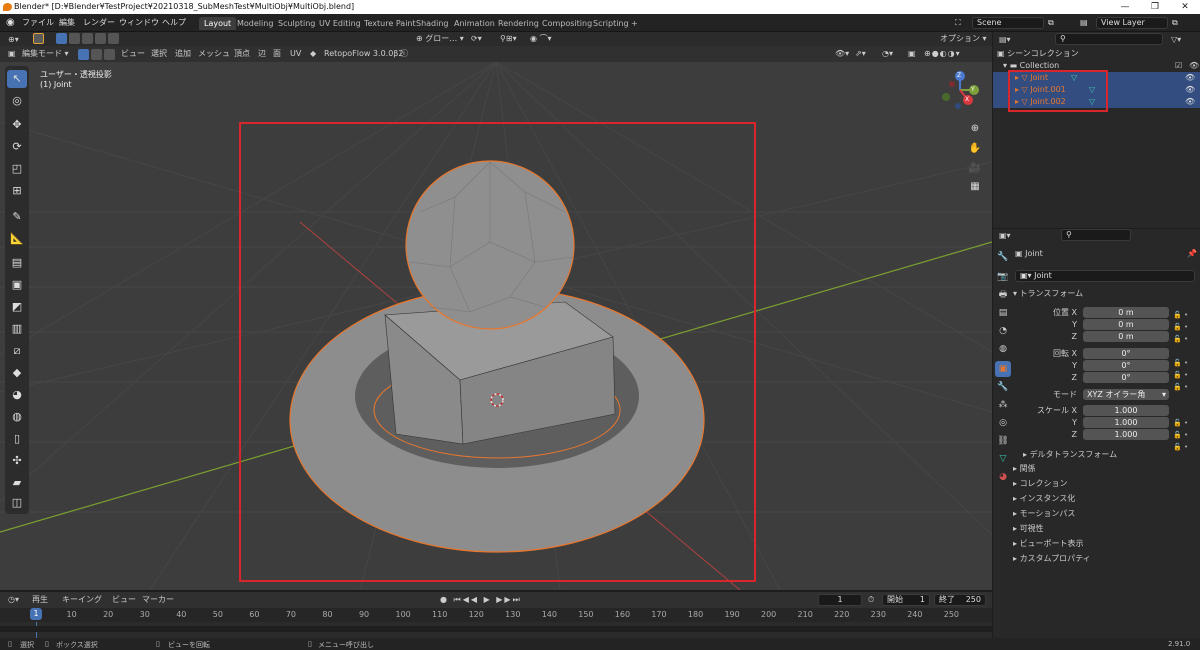 This screenshot has height=650, width=1200. I want to click on start-frame-field: 開始 1, so click(906, 600).